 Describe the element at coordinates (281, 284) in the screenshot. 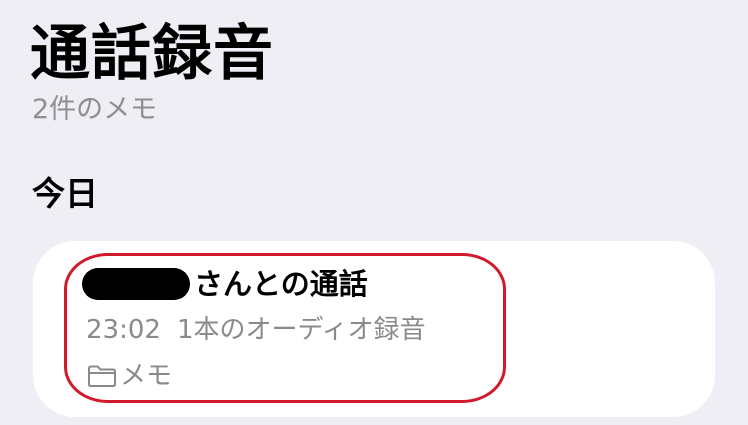

I see `note-title-text: さんとの通話` at that location.